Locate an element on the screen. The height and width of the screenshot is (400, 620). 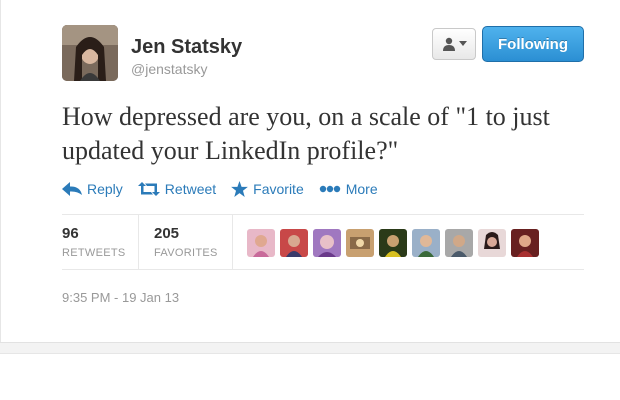
retweet-action: Retweet is located at coordinates (177, 189).